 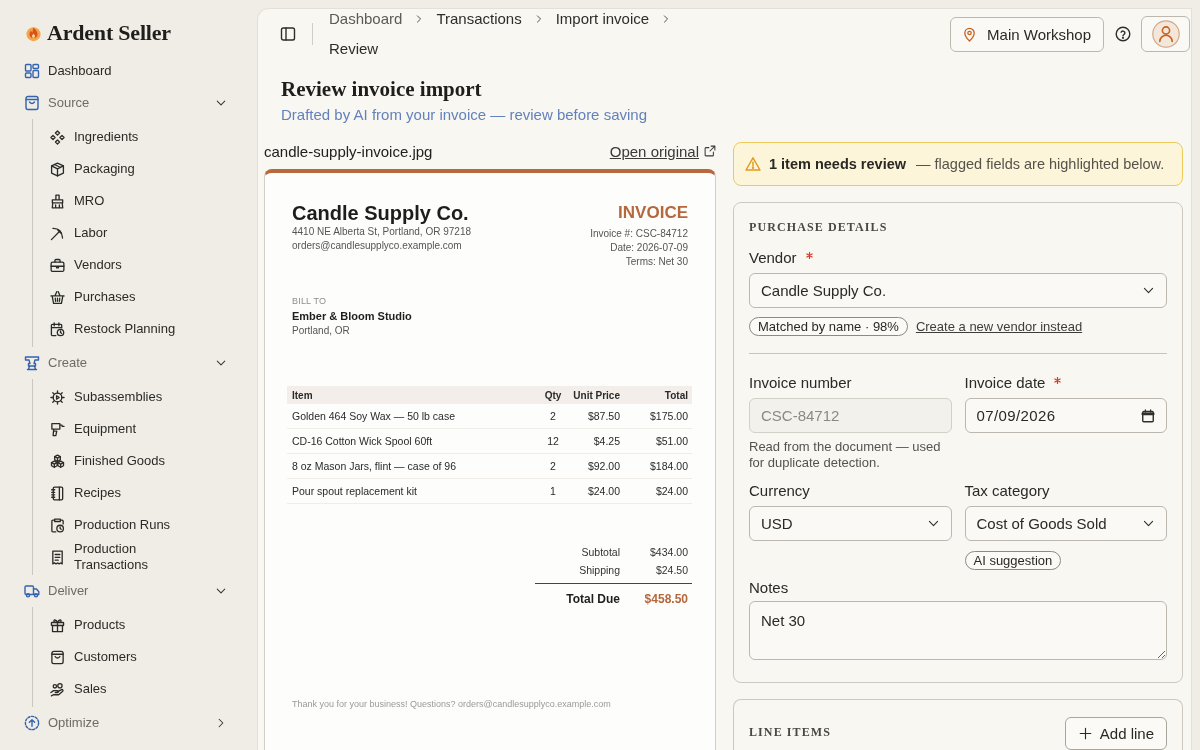 I want to click on totals-value: $434.00, so click(x=669, y=552).